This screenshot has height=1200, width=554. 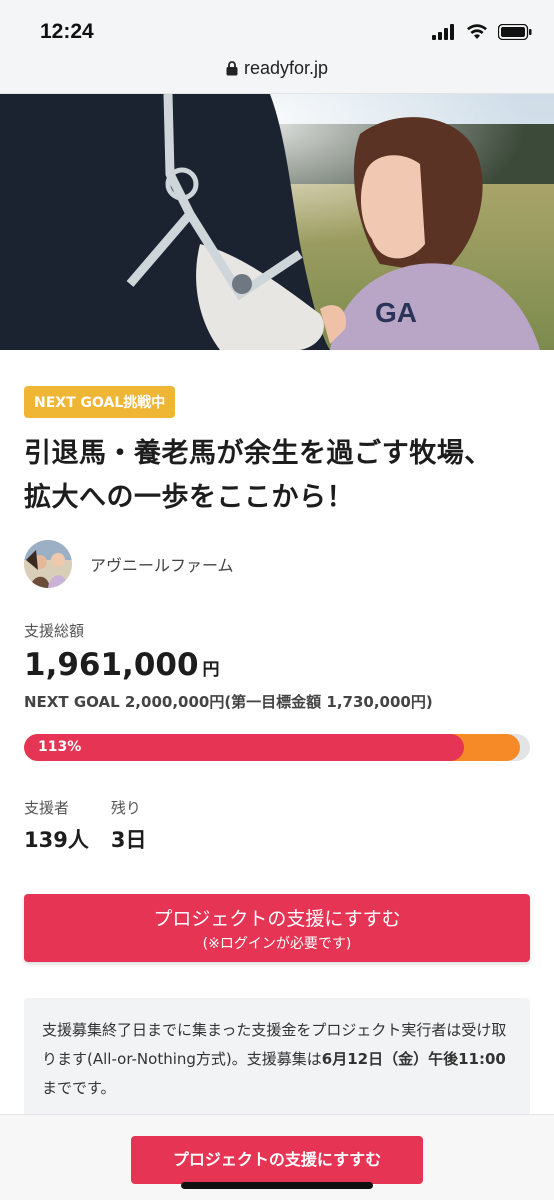 I want to click on title-line-2: 拡大への一歩をここから！, so click(x=189, y=497).